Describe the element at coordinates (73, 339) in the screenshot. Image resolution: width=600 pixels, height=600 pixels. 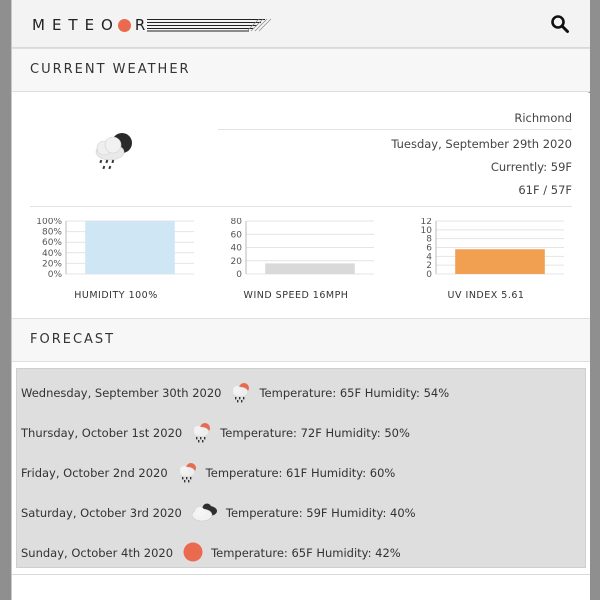
I see `forecast-title: FORECAST` at that location.